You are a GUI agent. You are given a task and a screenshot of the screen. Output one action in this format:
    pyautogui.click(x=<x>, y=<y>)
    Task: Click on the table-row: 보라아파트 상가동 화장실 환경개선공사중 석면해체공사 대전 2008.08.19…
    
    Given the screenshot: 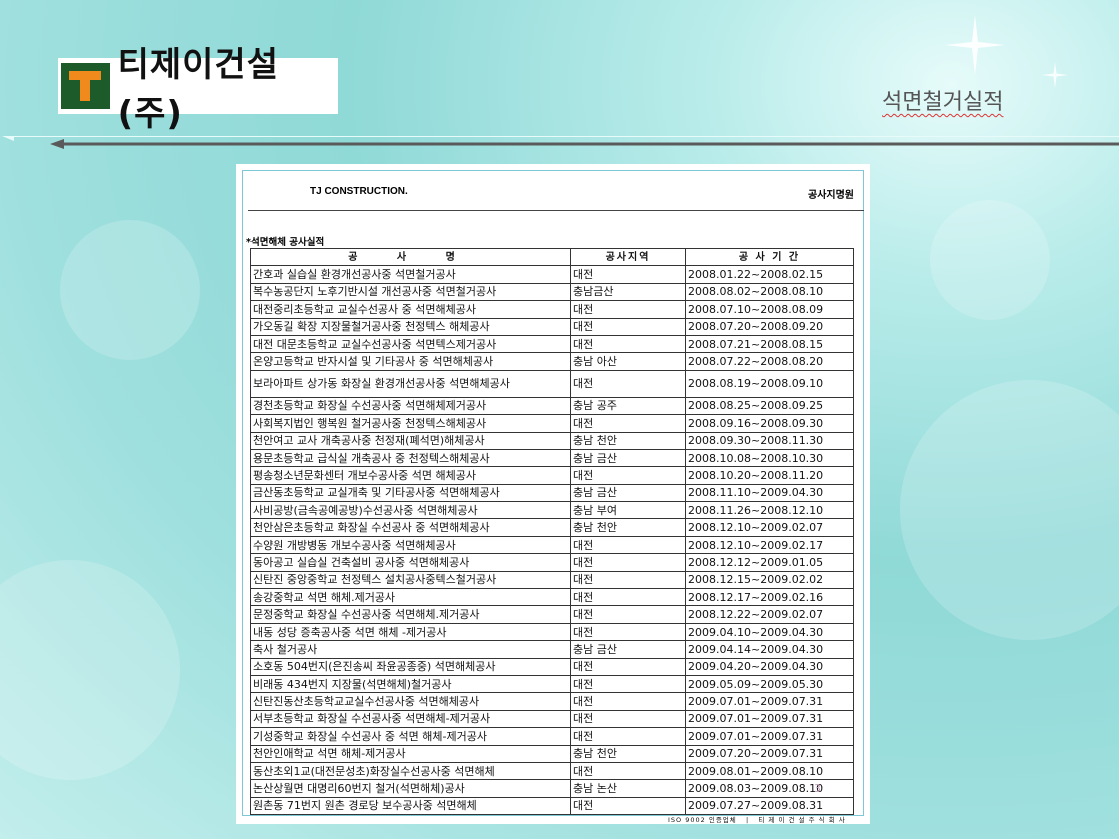 What is the action you would take?
    pyautogui.click(x=552, y=383)
    